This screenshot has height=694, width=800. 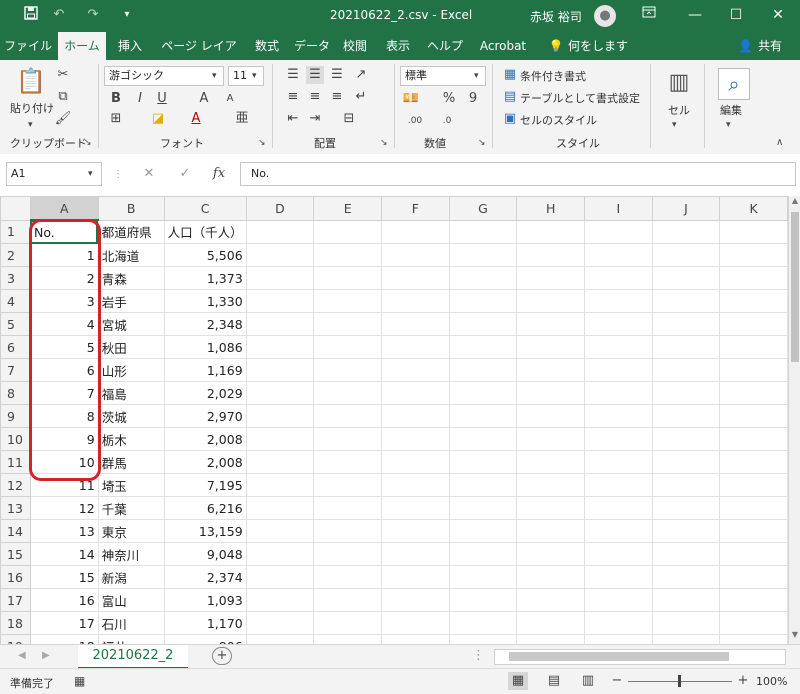 I want to click on paste-button: 貼り付け, so click(x=32, y=108).